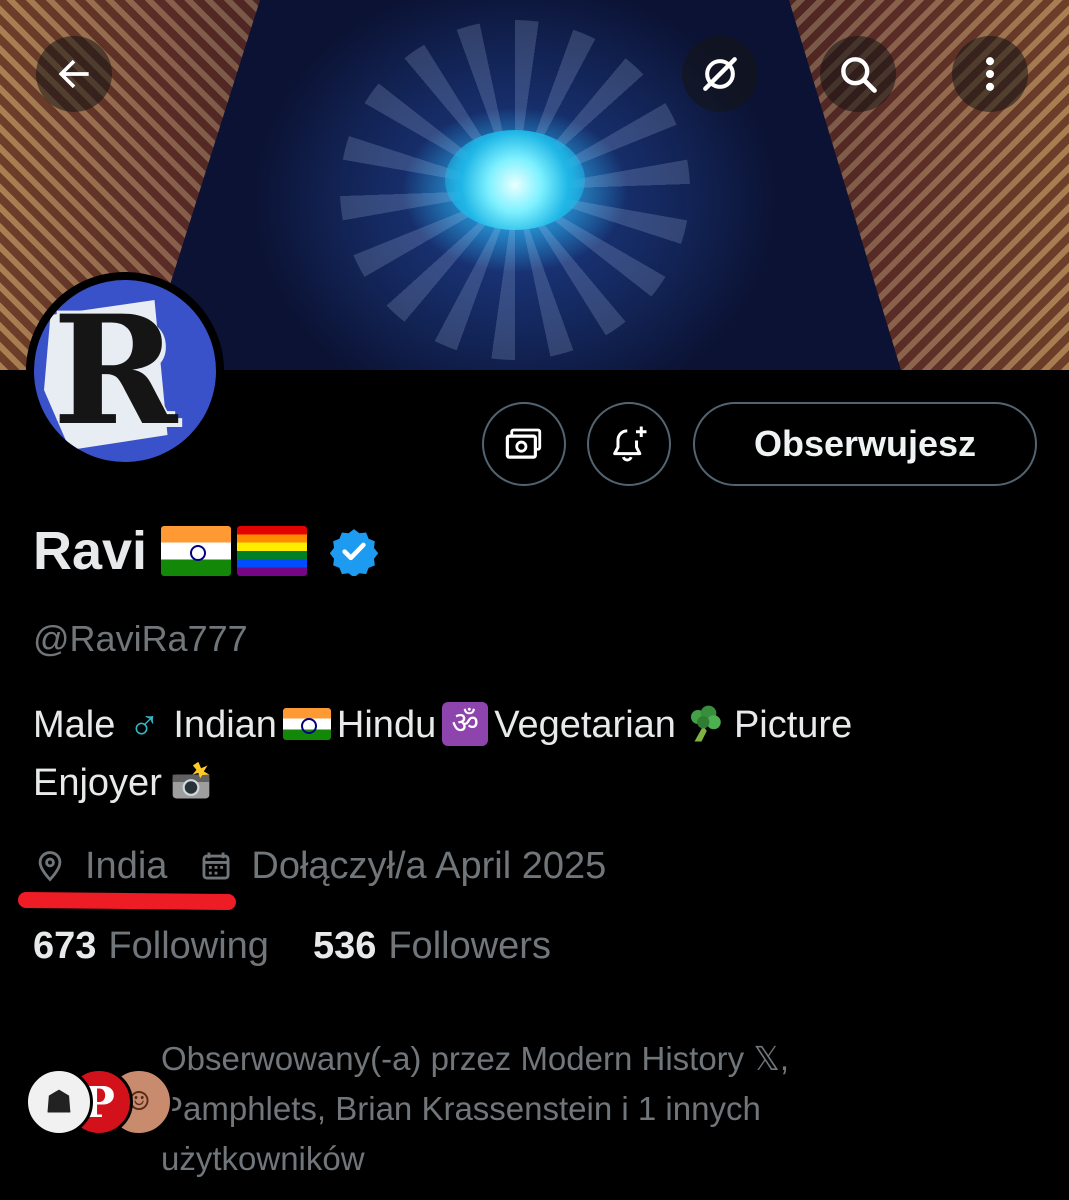  What do you see at coordinates (97, 783) in the screenshot?
I see `bio-enjoyer: Enjoyer` at bounding box center [97, 783].